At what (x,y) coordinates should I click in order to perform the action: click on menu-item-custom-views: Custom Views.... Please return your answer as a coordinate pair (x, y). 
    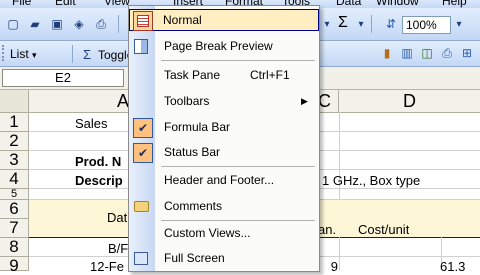
    Looking at the image, I should click on (224, 233).